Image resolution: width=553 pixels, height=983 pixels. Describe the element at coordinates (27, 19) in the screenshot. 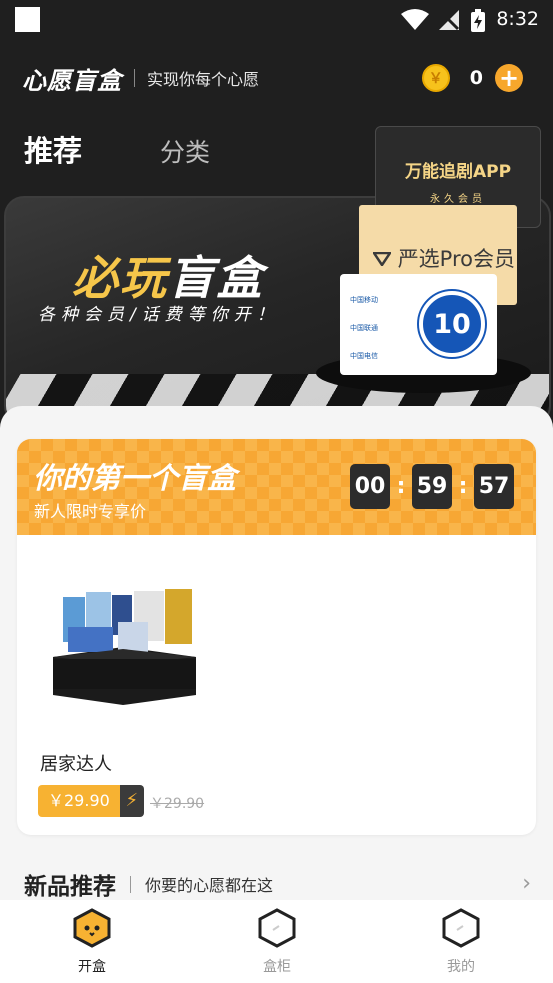

I see `notification-icon` at that location.